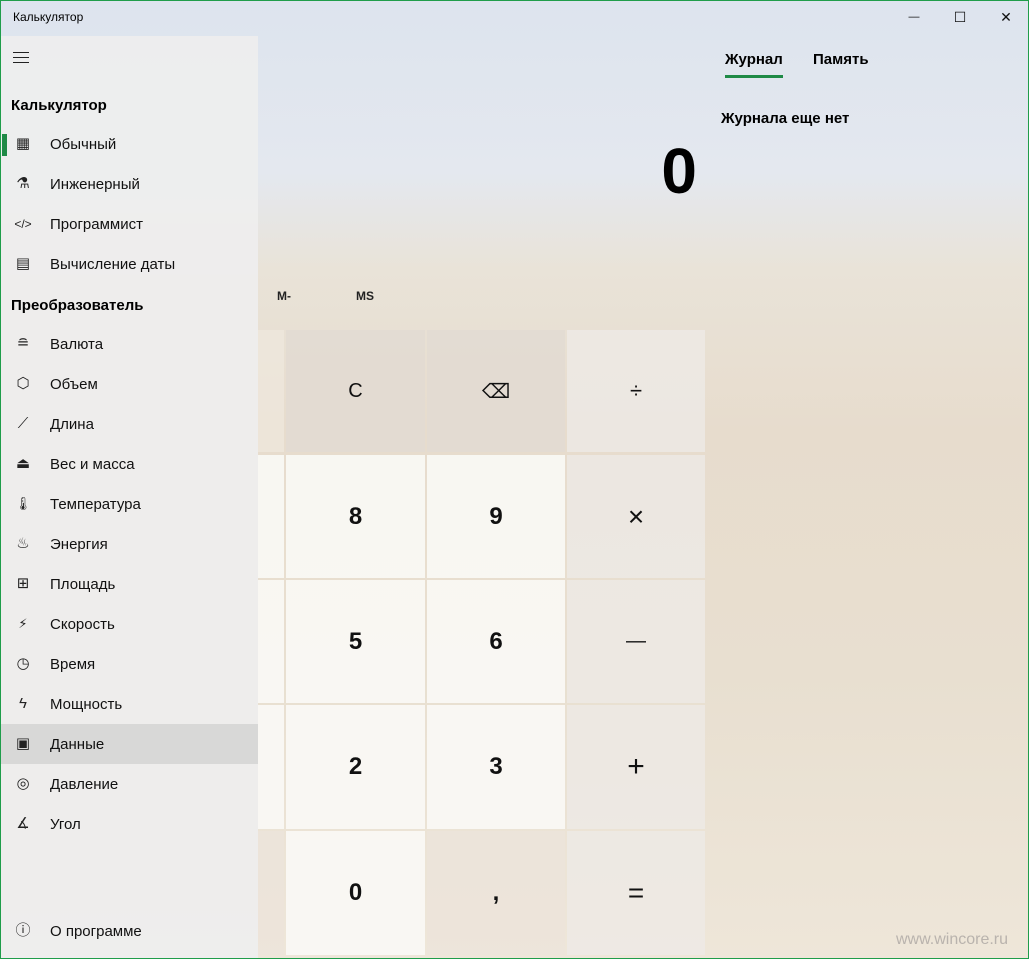  Describe the element at coordinates (23, 463) in the screenshot. I see `weight-icon: ⏏` at that location.